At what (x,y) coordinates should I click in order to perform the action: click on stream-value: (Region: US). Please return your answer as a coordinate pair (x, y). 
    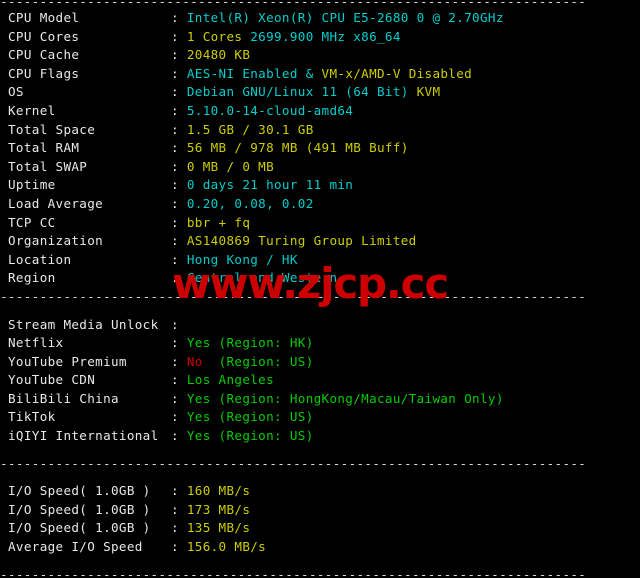
    Looking at the image, I should click on (258, 361).